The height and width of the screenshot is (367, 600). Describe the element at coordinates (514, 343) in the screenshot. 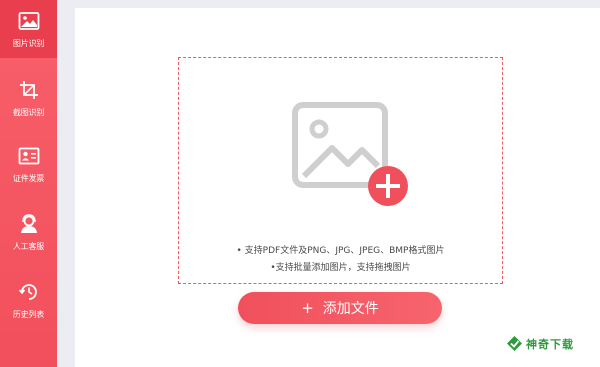

I see `watermark-logo-icon` at that location.